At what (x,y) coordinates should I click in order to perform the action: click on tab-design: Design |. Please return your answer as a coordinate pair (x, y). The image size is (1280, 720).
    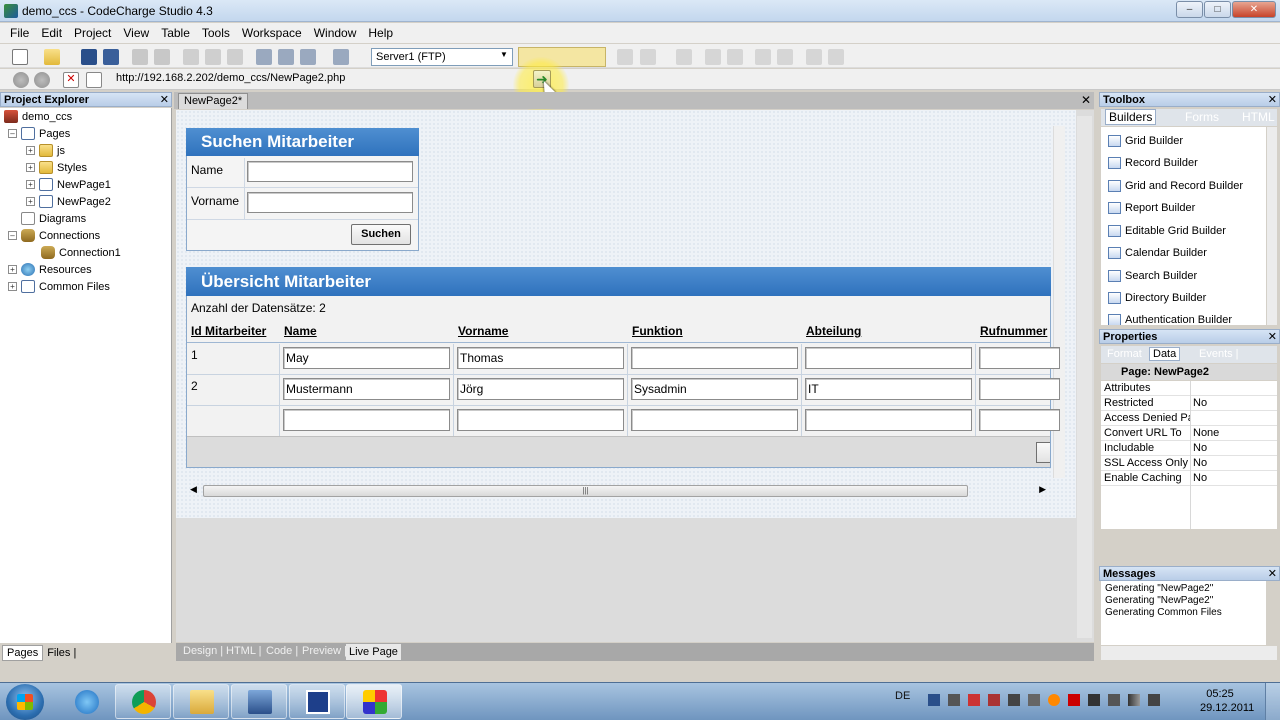
    Looking at the image, I should click on (203, 651).